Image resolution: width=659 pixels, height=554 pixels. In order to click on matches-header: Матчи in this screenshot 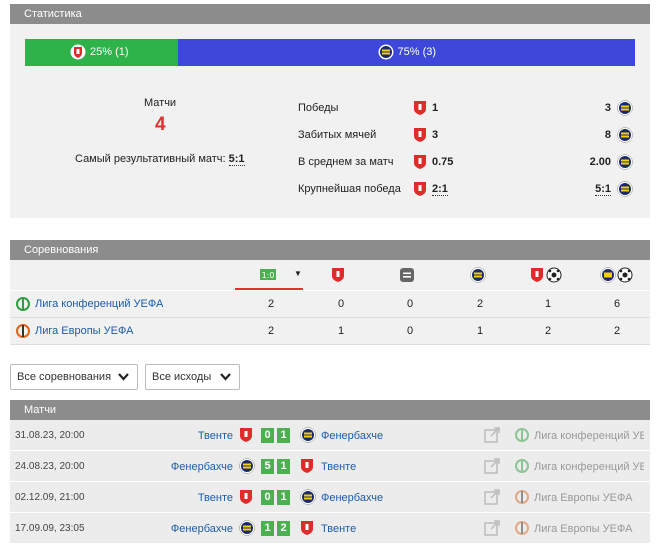, I will do `click(330, 410)`.